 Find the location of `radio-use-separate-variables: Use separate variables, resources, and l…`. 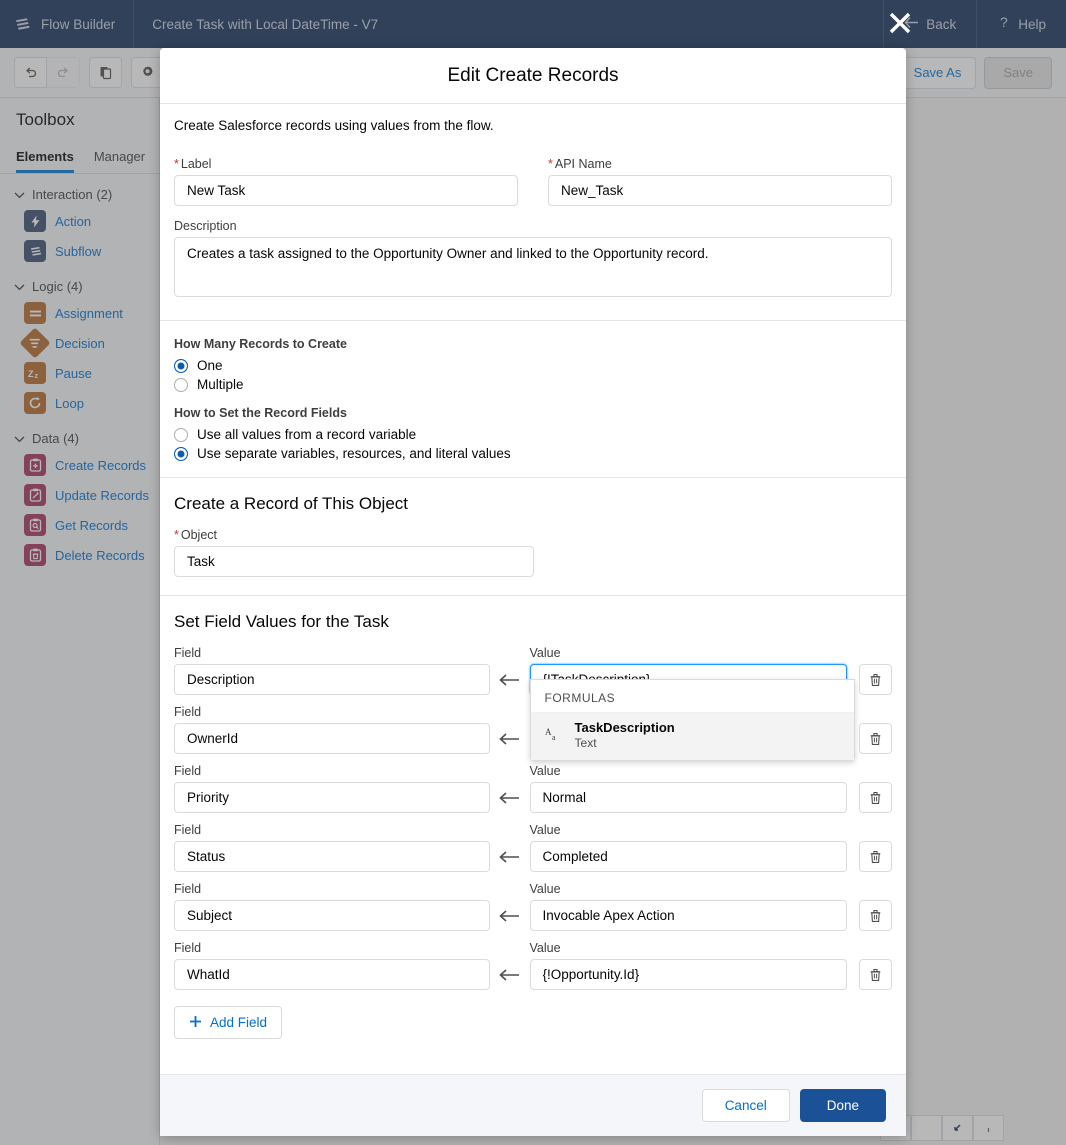

radio-use-separate-variables: Use separate variables, resources, and l… is located at coordinates (533, 453).